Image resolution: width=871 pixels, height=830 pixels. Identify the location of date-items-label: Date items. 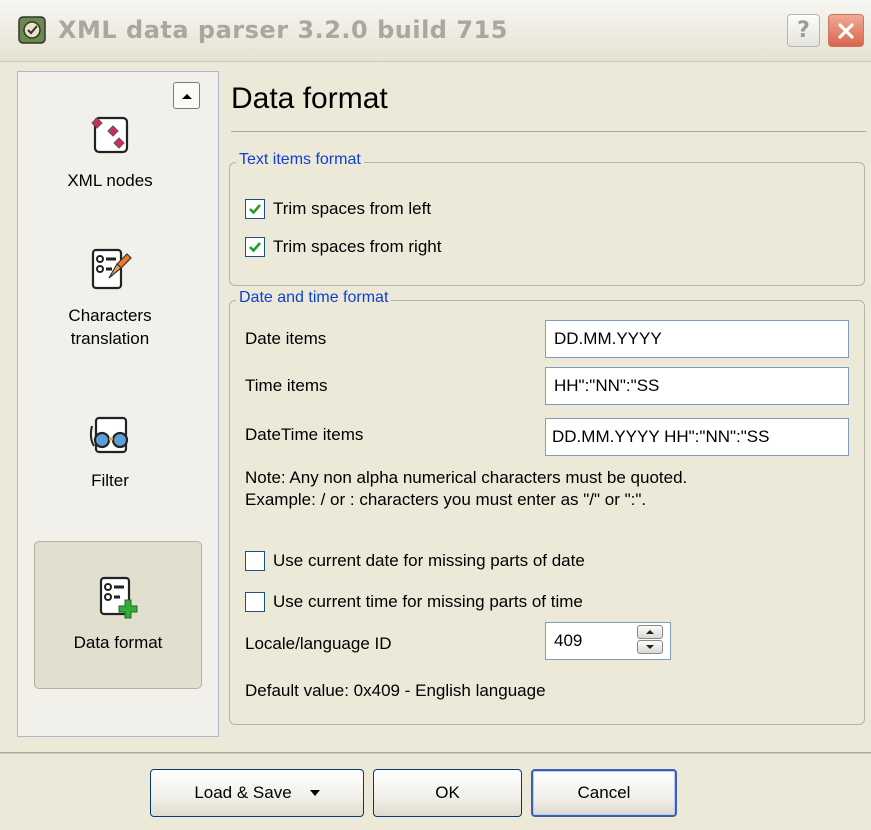
(286, 338).